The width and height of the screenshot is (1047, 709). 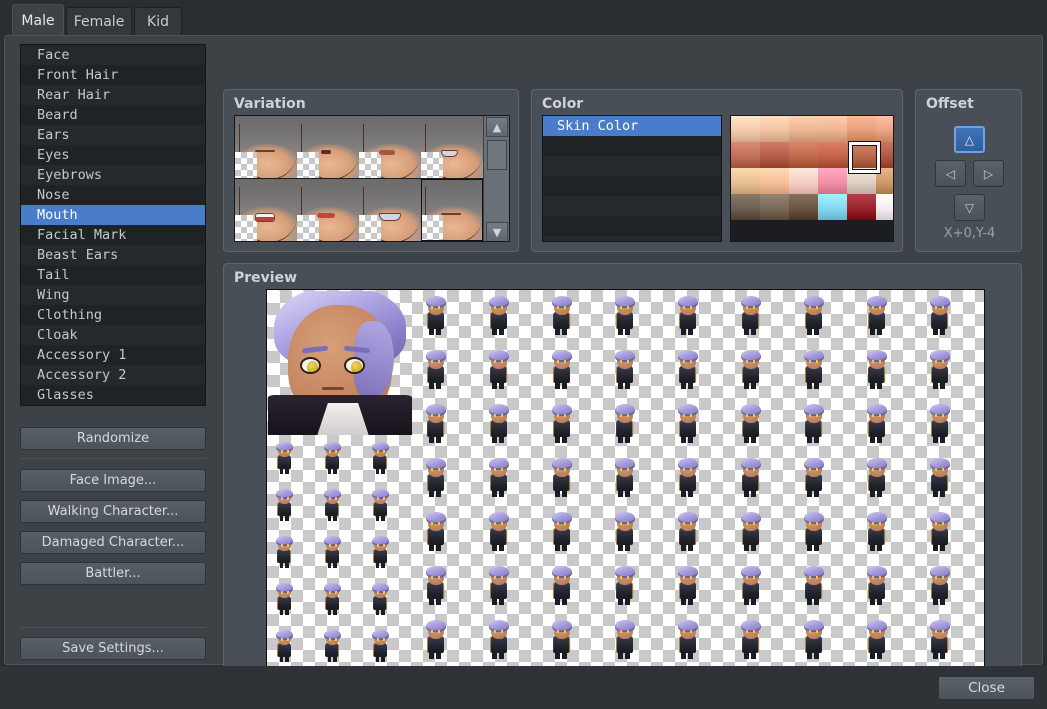 I want to click on triangle-down-icon: ▼, so click(x=497, y=231).